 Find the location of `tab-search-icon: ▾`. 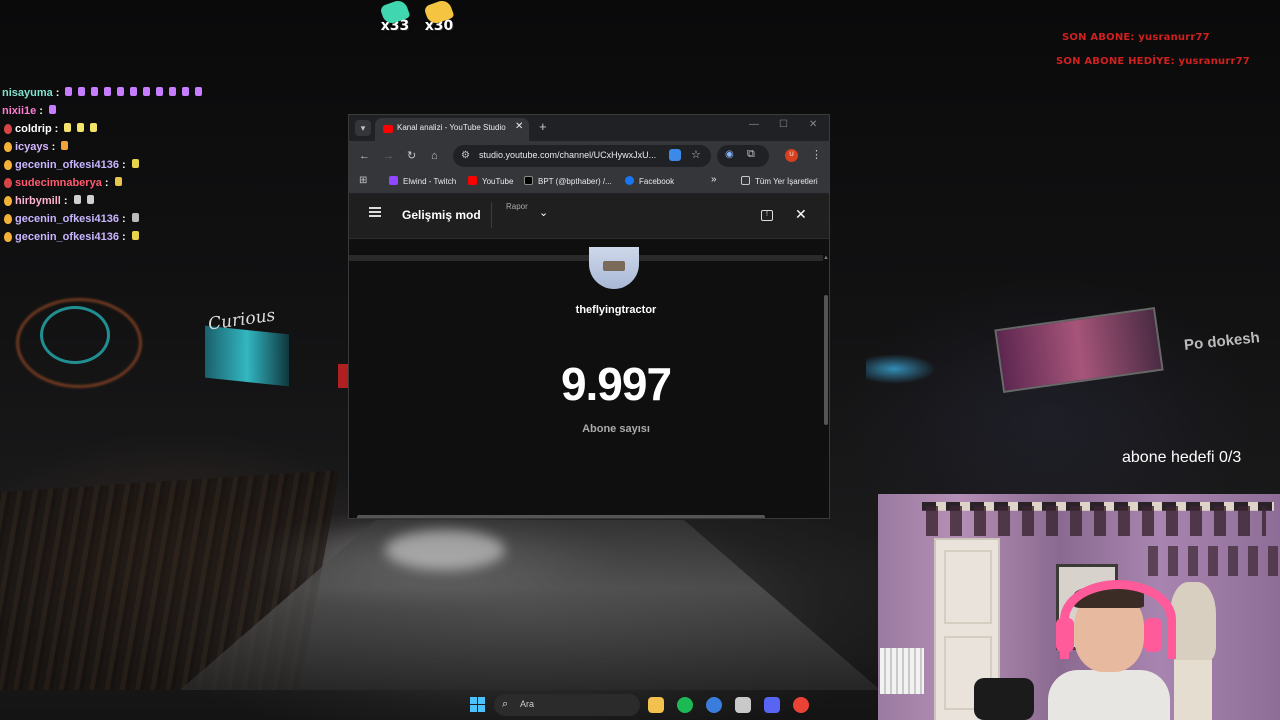

tab-search-icon: ▾ is located at coordinates (363, 128).